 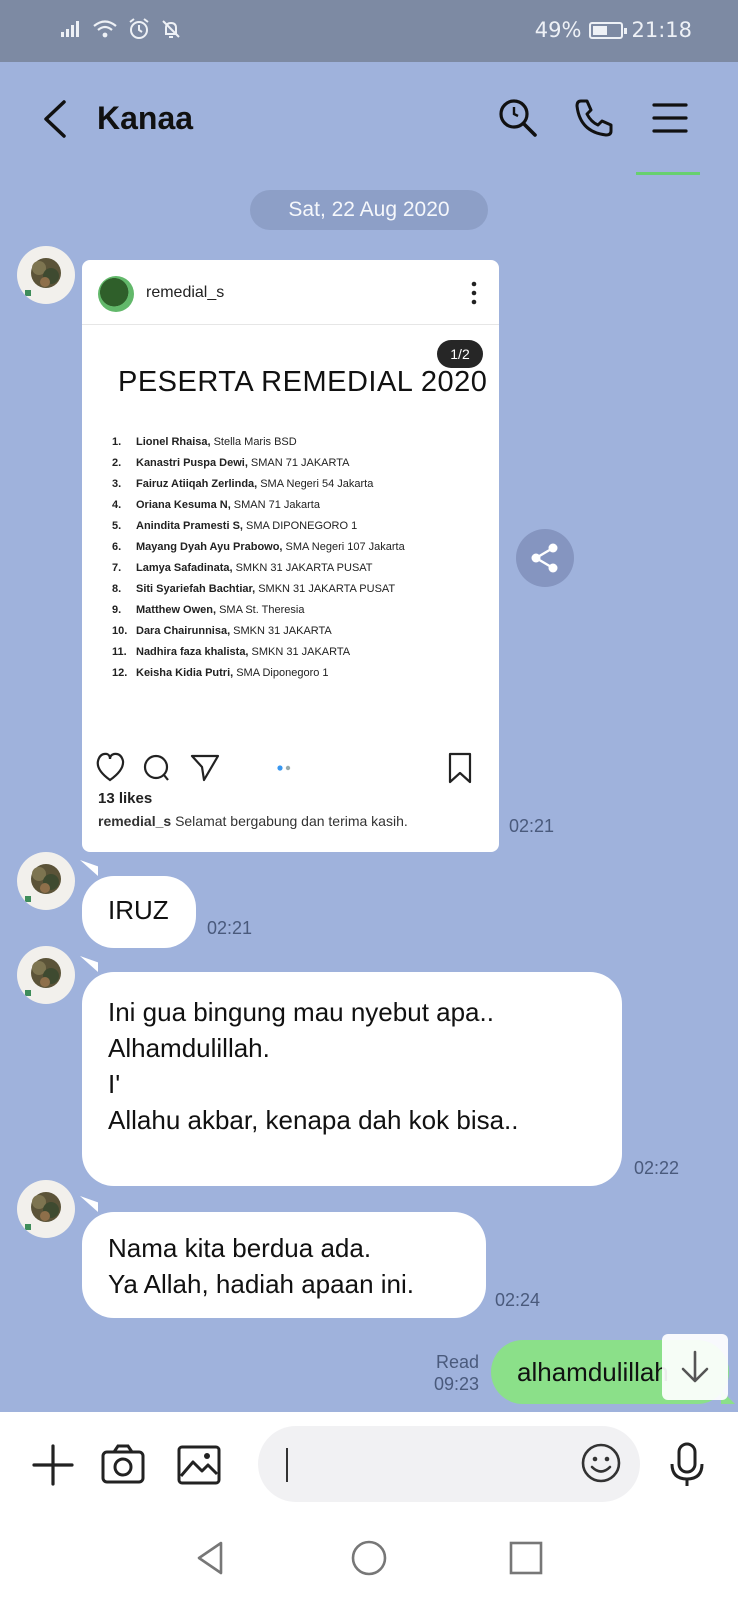 I want to click on chat-title: Kanaa, so click(x=145, y=118).